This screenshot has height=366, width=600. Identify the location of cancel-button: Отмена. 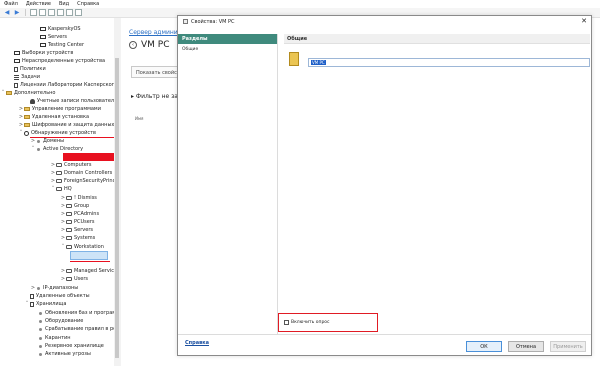
(526, 346).